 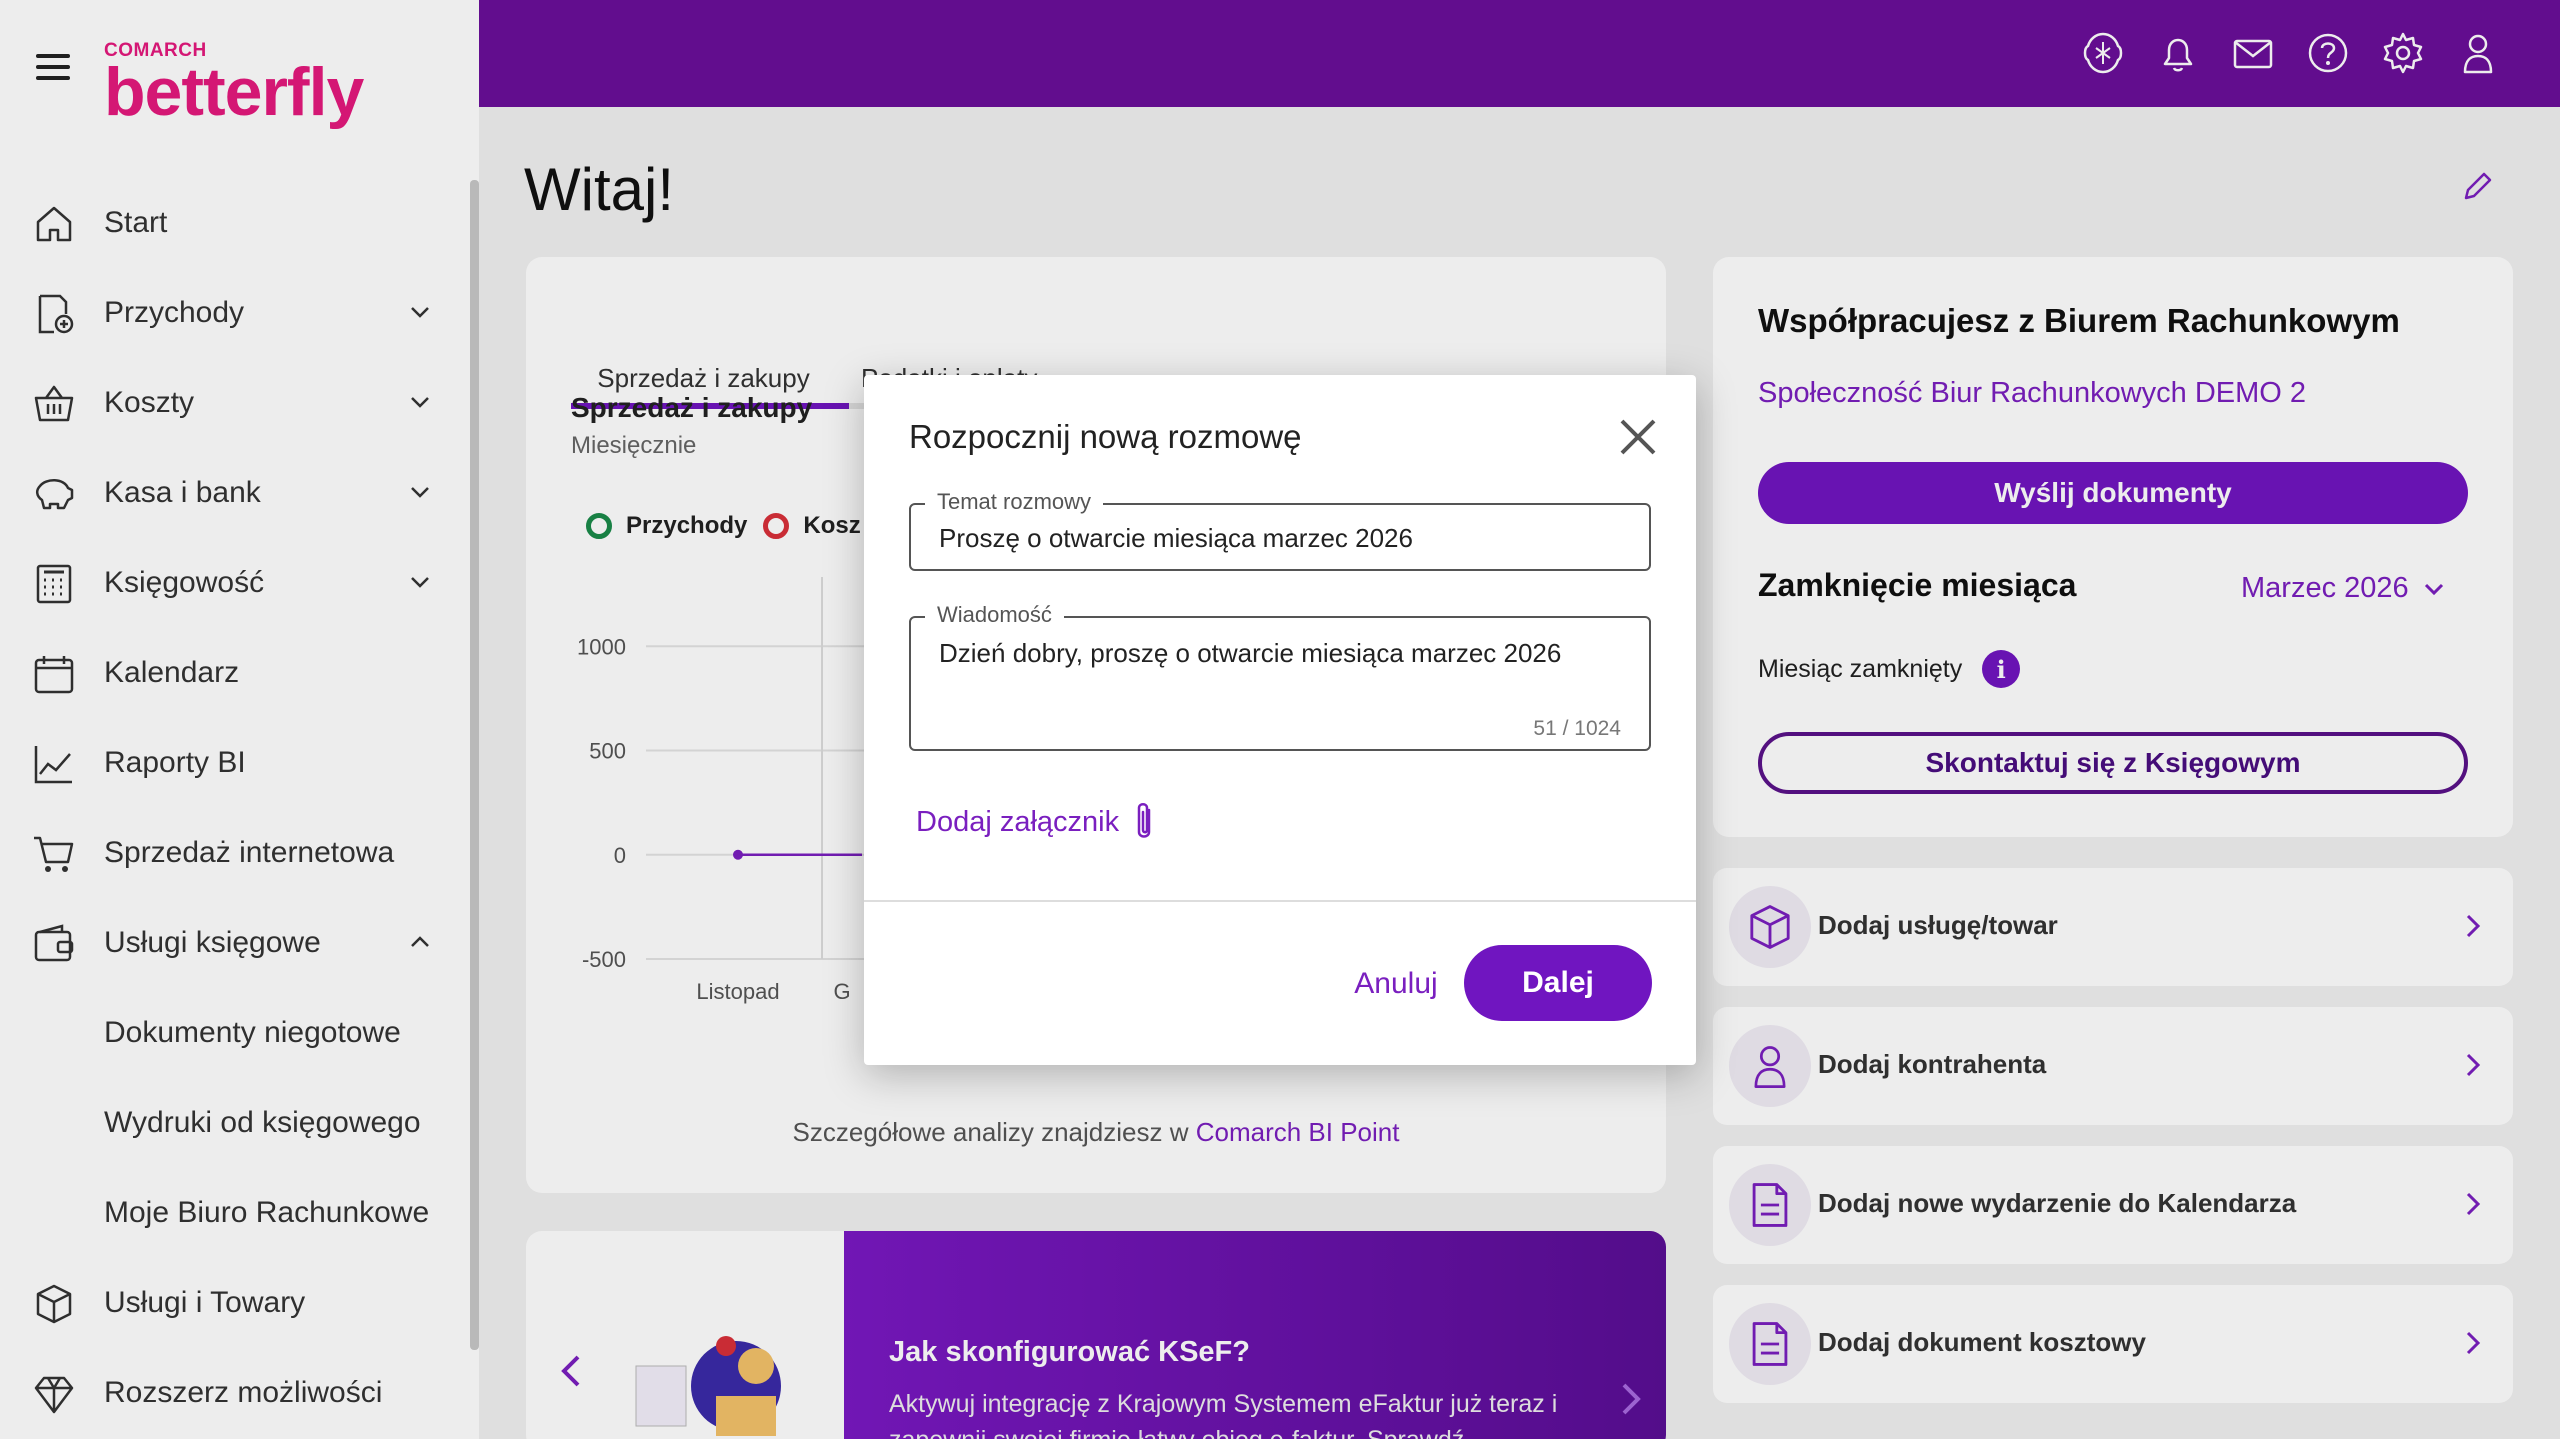 I want to click on add-attachment-button: Dodaj załącznik, so click(x=1037, y=822).